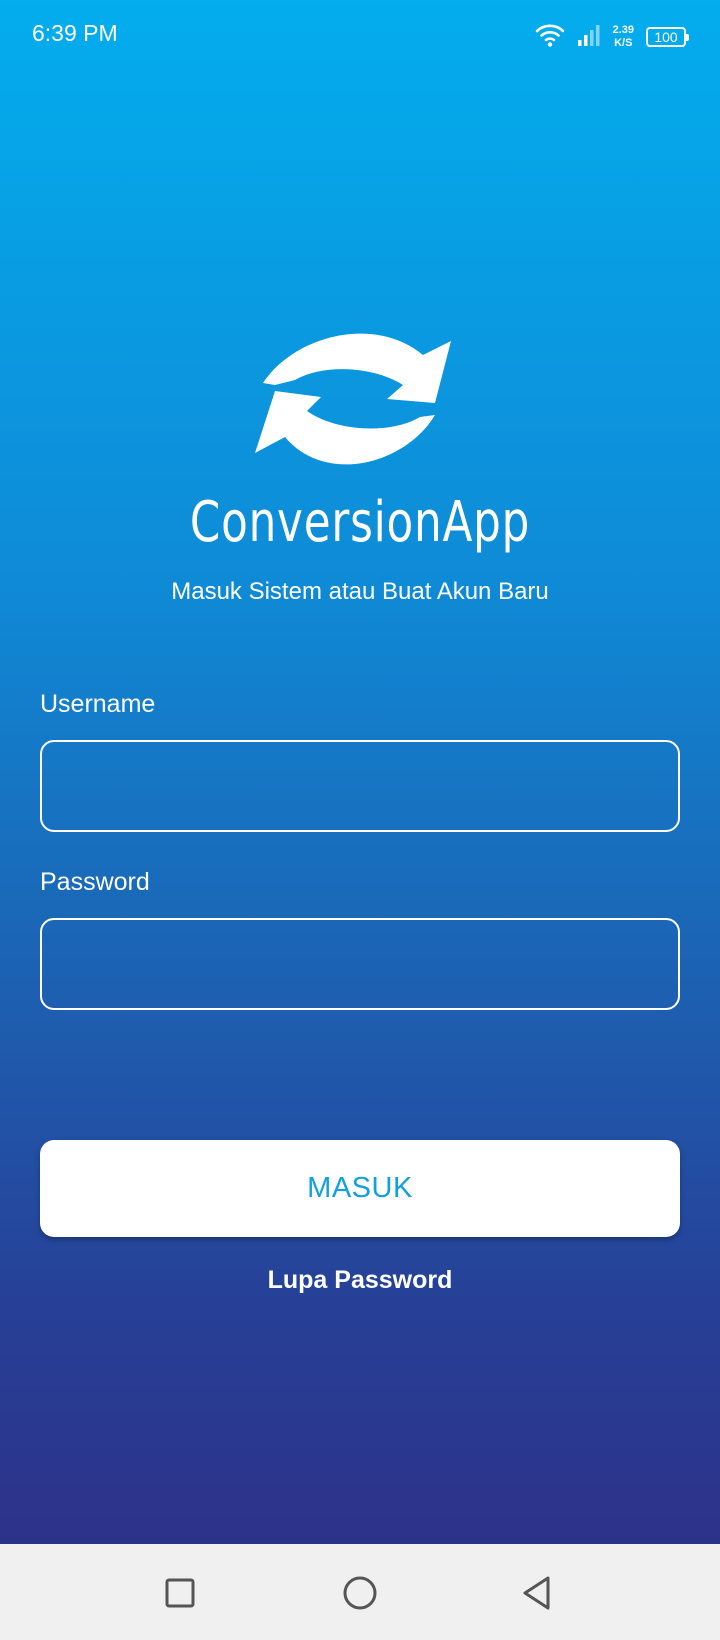 Image resolution: width=720 pixels, height=1640 pixels. I want to click on navigation-bar, so click(360, 1592).